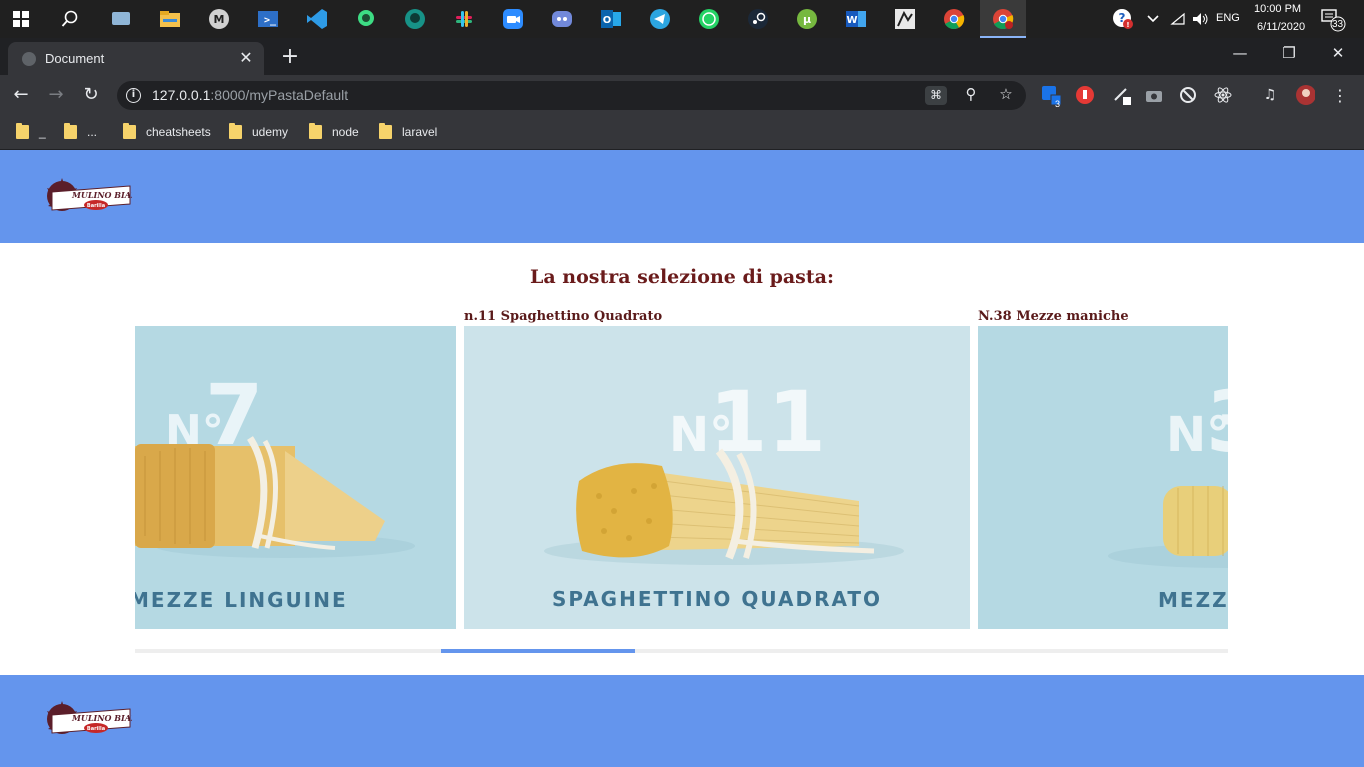 The image size is (1364, 767). I want to click on slack-icon, so click(464, 19).